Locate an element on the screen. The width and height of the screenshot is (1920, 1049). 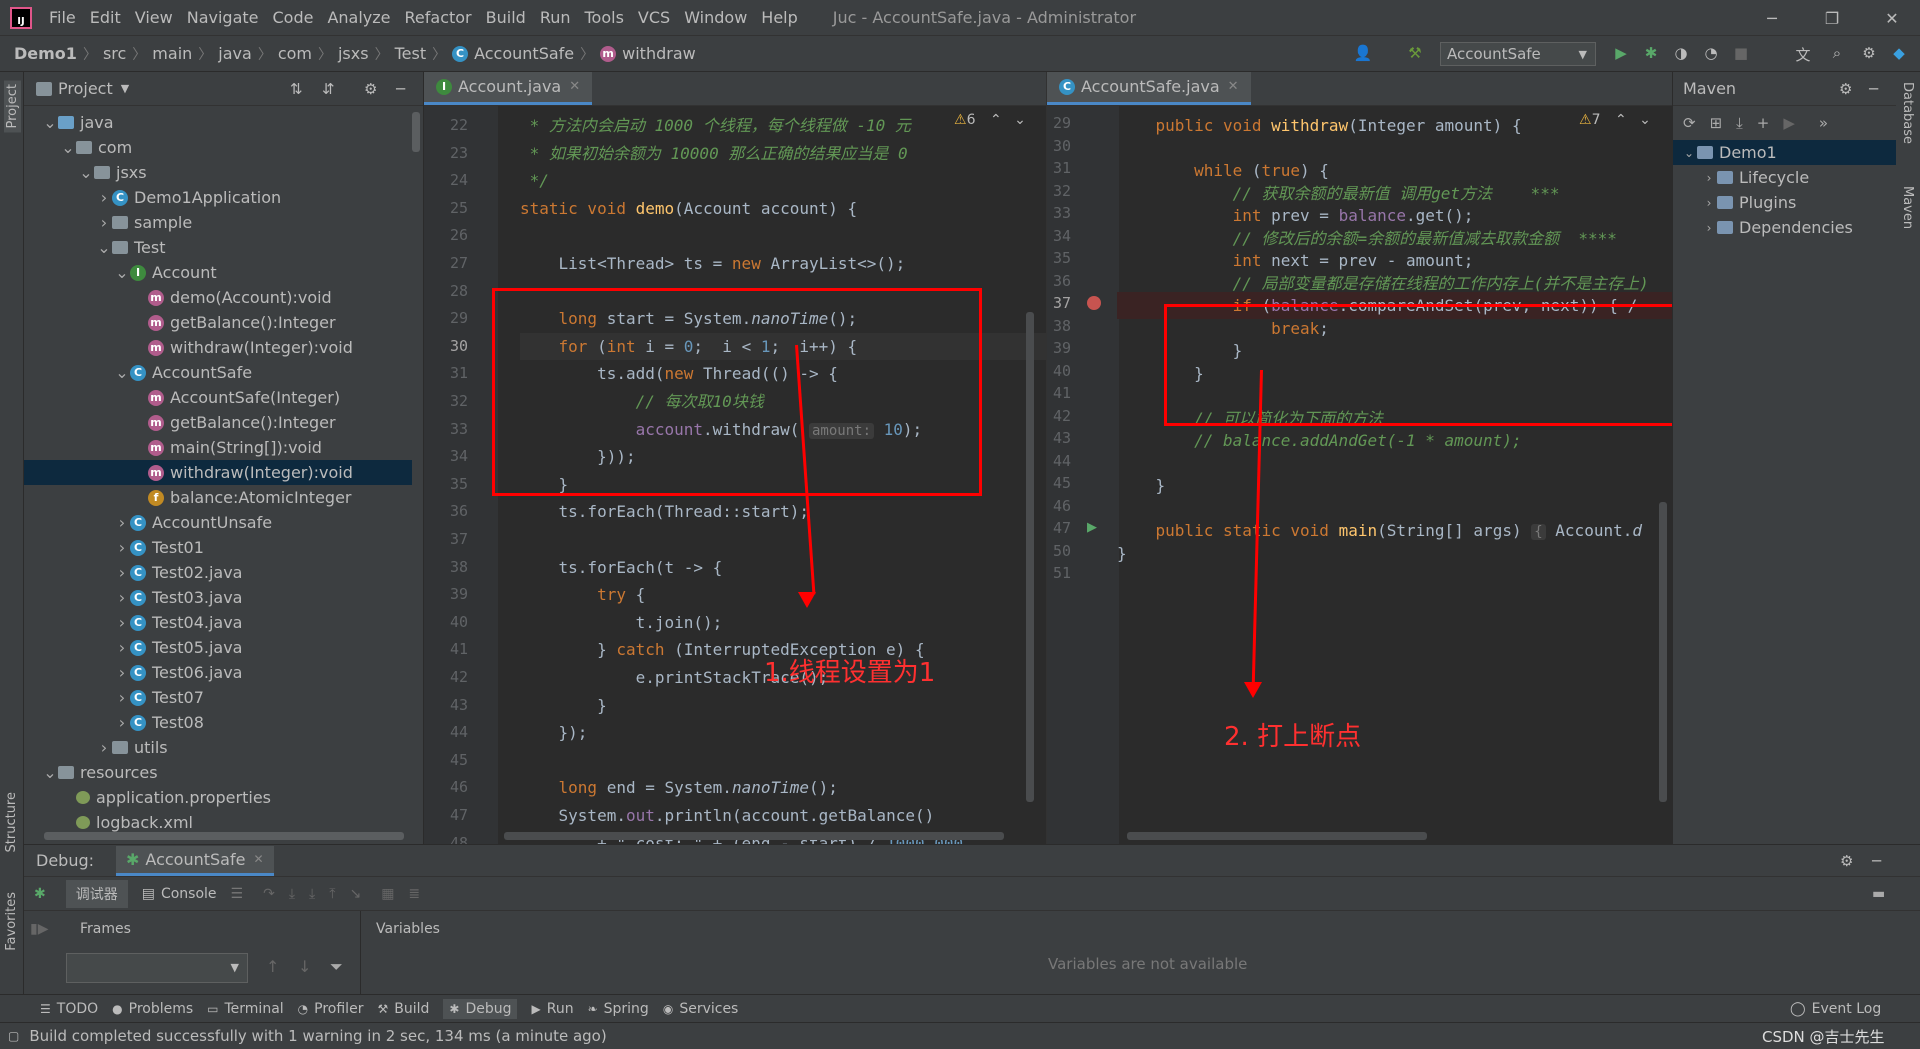
tree-item: m demo(Account):void is located at coordinates (218, 297).